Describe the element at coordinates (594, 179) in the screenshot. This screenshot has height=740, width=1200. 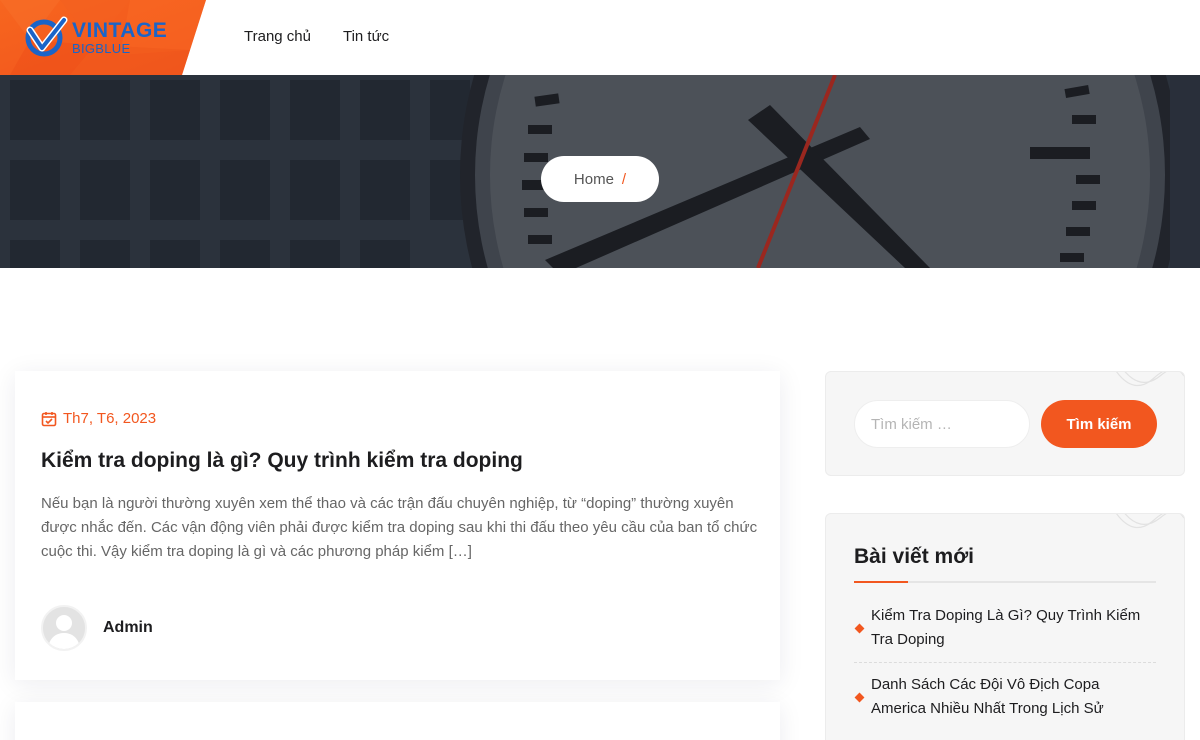
I see `breadcrumb-home: Home` at that location.